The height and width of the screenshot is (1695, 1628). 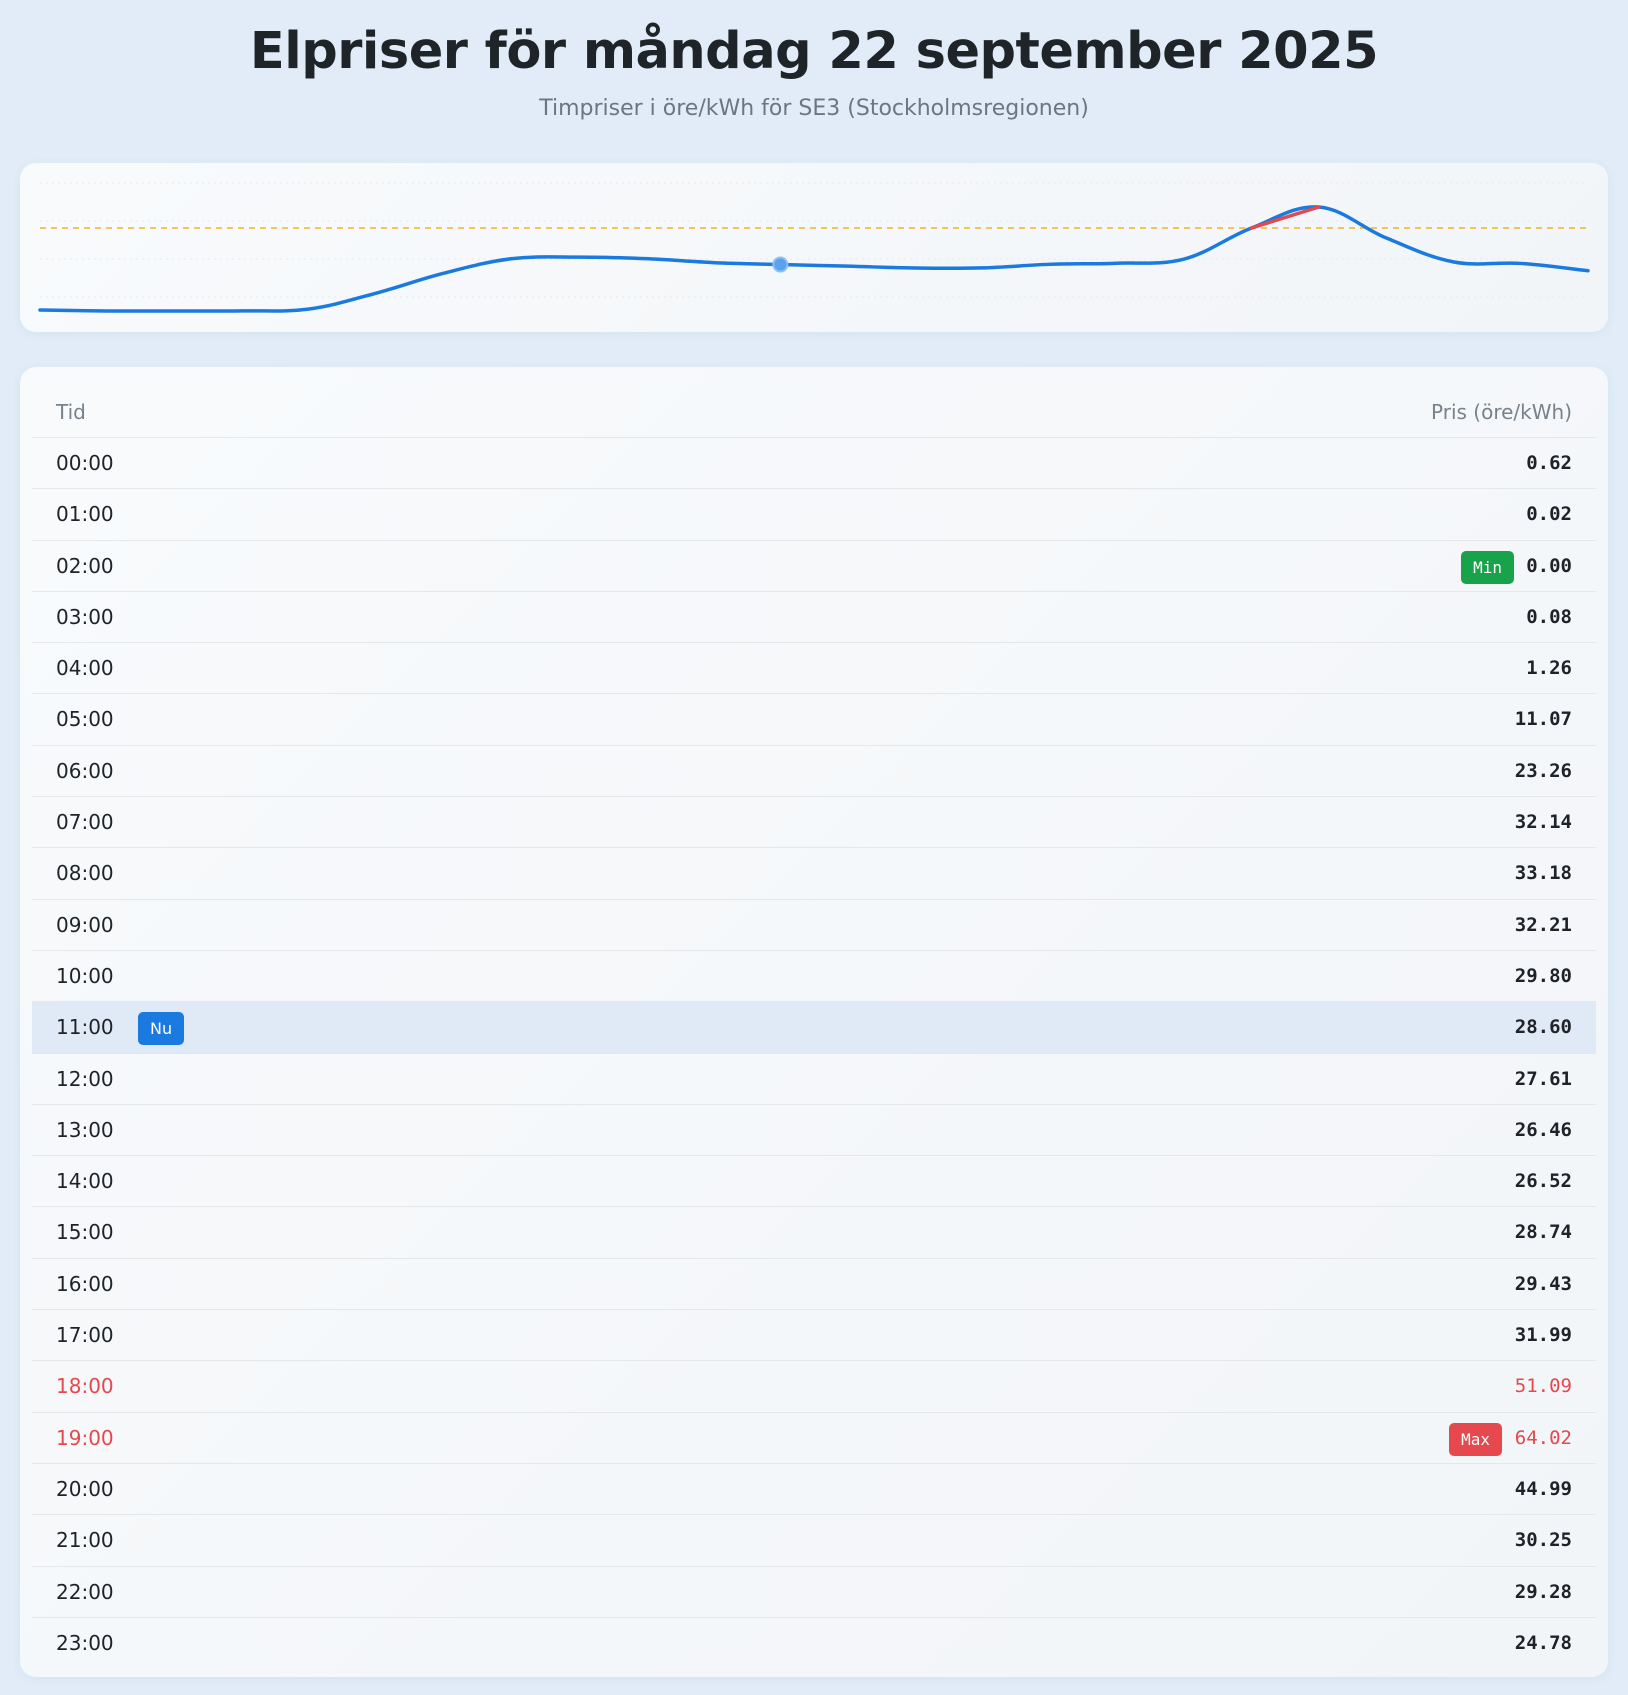 What do you see at coordinates (85, 1078) in the screenshot?
I see `row-time: 12:00` at bounding box center [85, 1078].